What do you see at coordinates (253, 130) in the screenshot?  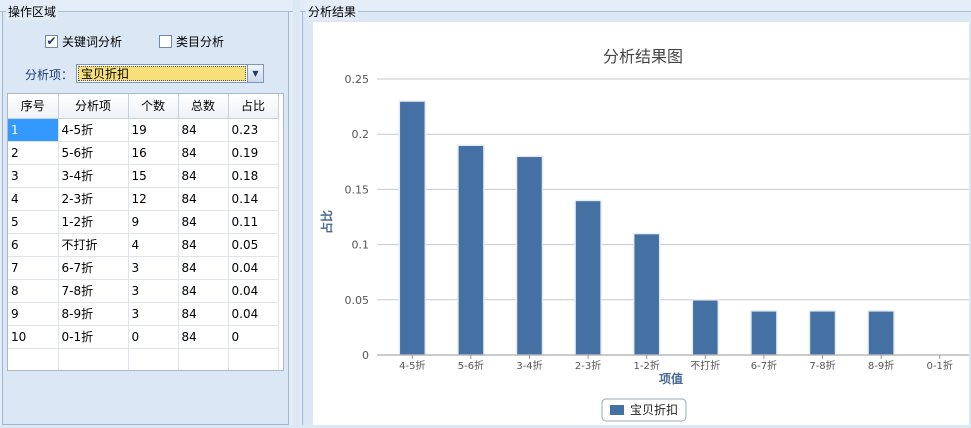 I see `cell-ratio: 0.23` at bounding box center [253, 130].